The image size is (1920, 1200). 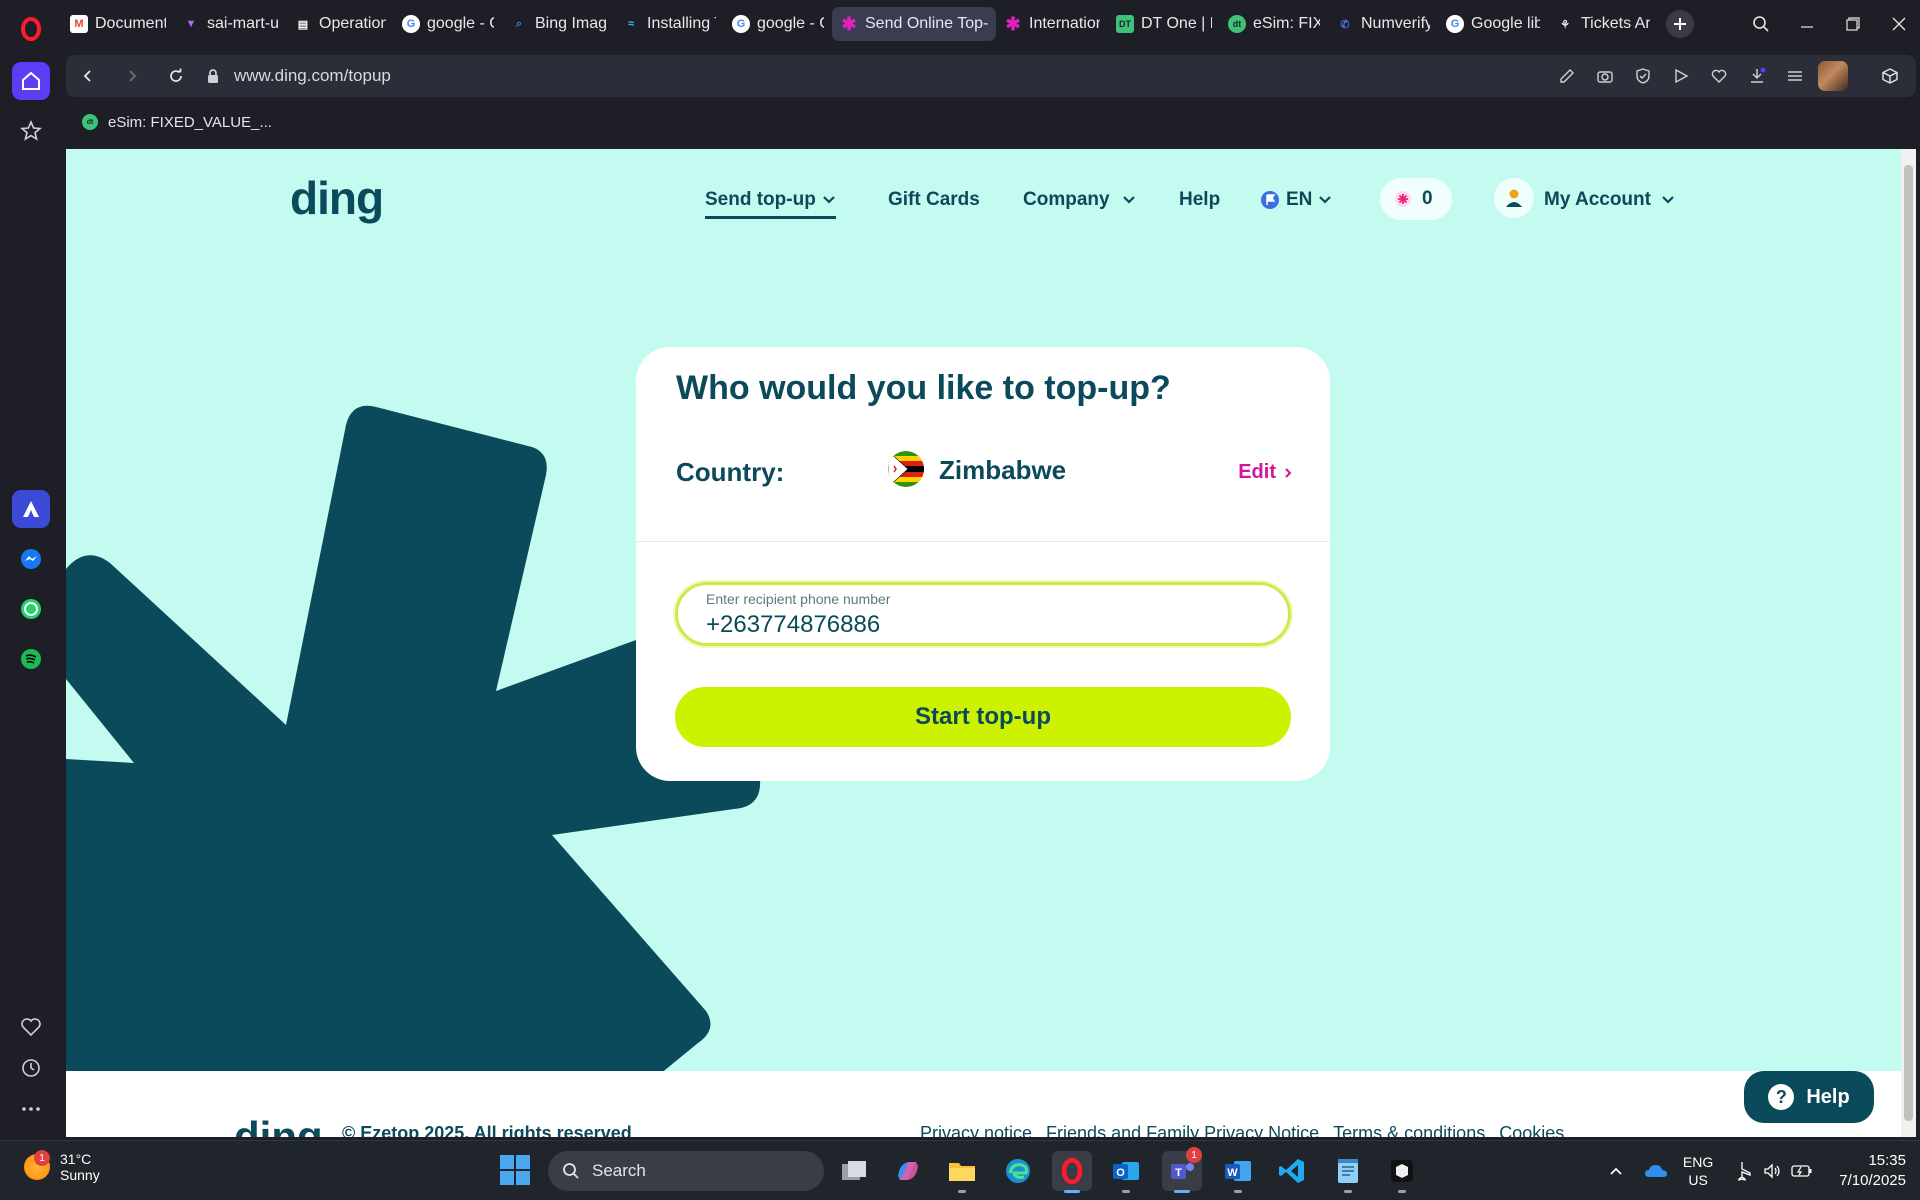 I want to click on tab-2: ▤ Operationa, so click(x=340, y=24).